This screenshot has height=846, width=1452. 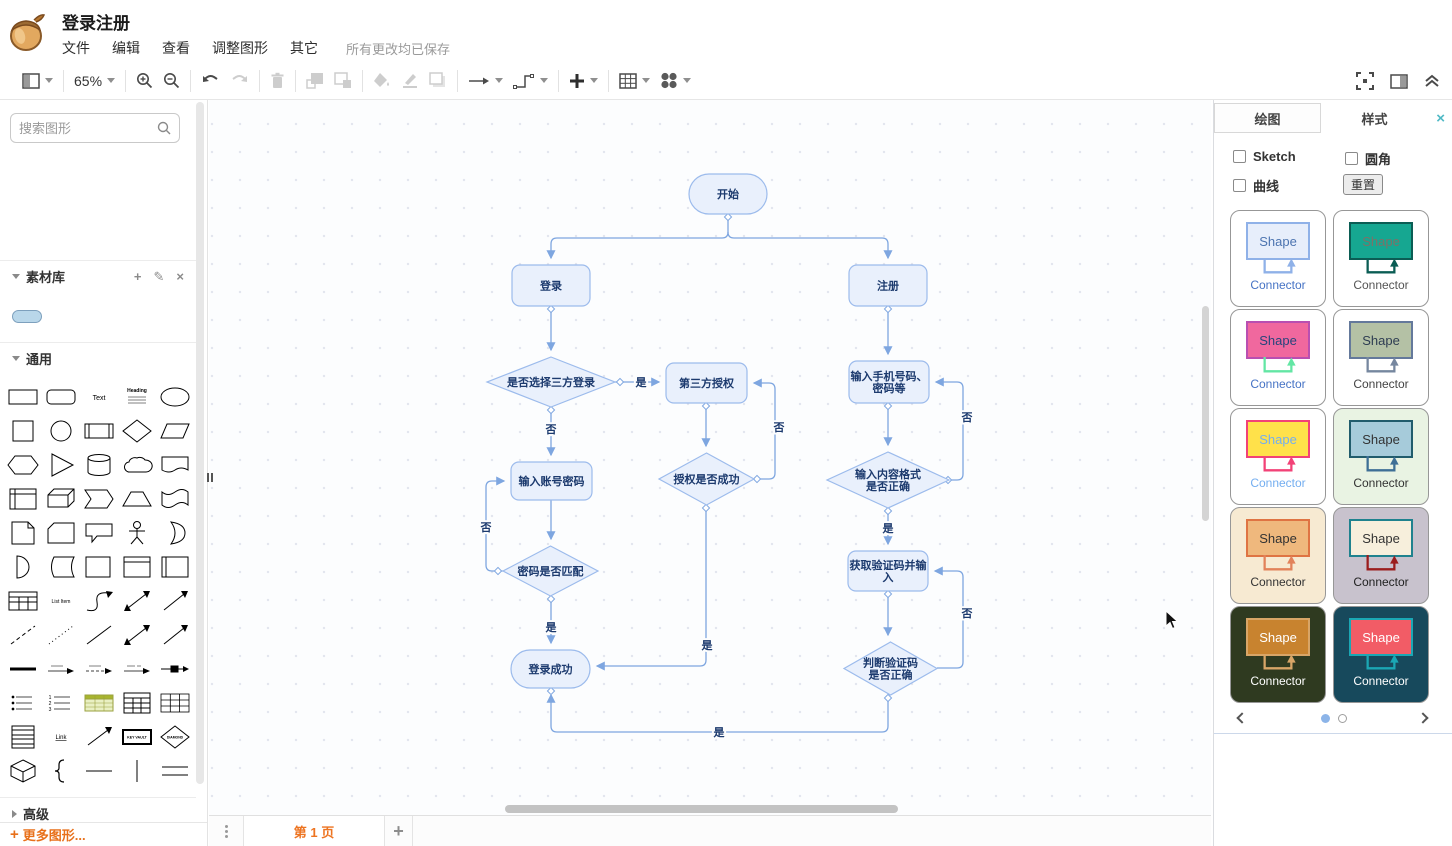 What do you see at coordinates (175, 431) in the screenshot?
I see `shape-parallelogram` at bounding box center [175, 431].